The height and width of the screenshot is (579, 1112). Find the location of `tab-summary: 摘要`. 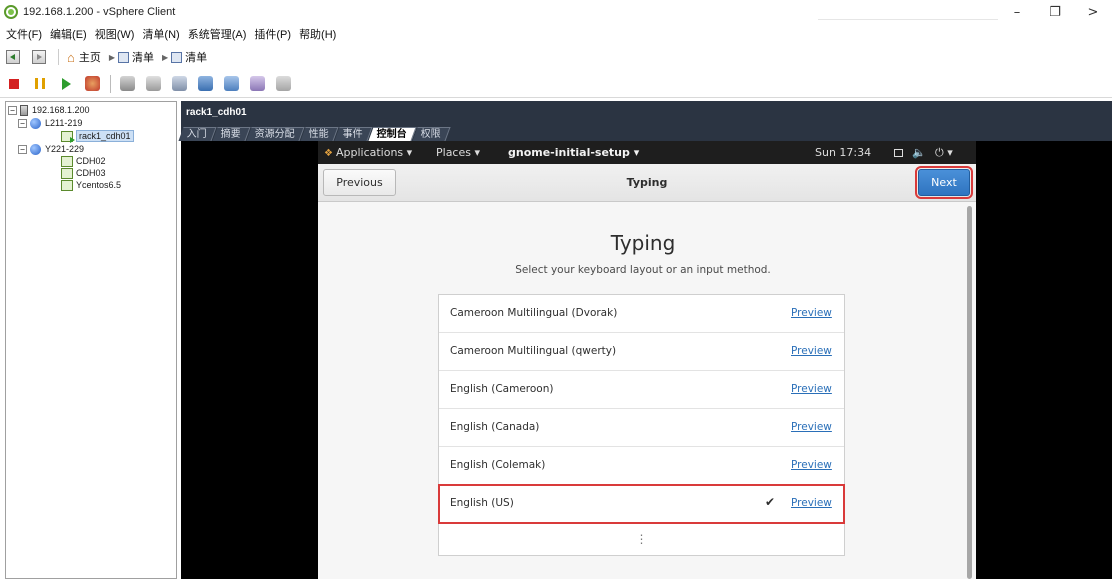

tab-summary: 摘要 is located at coordinates (231, 134).